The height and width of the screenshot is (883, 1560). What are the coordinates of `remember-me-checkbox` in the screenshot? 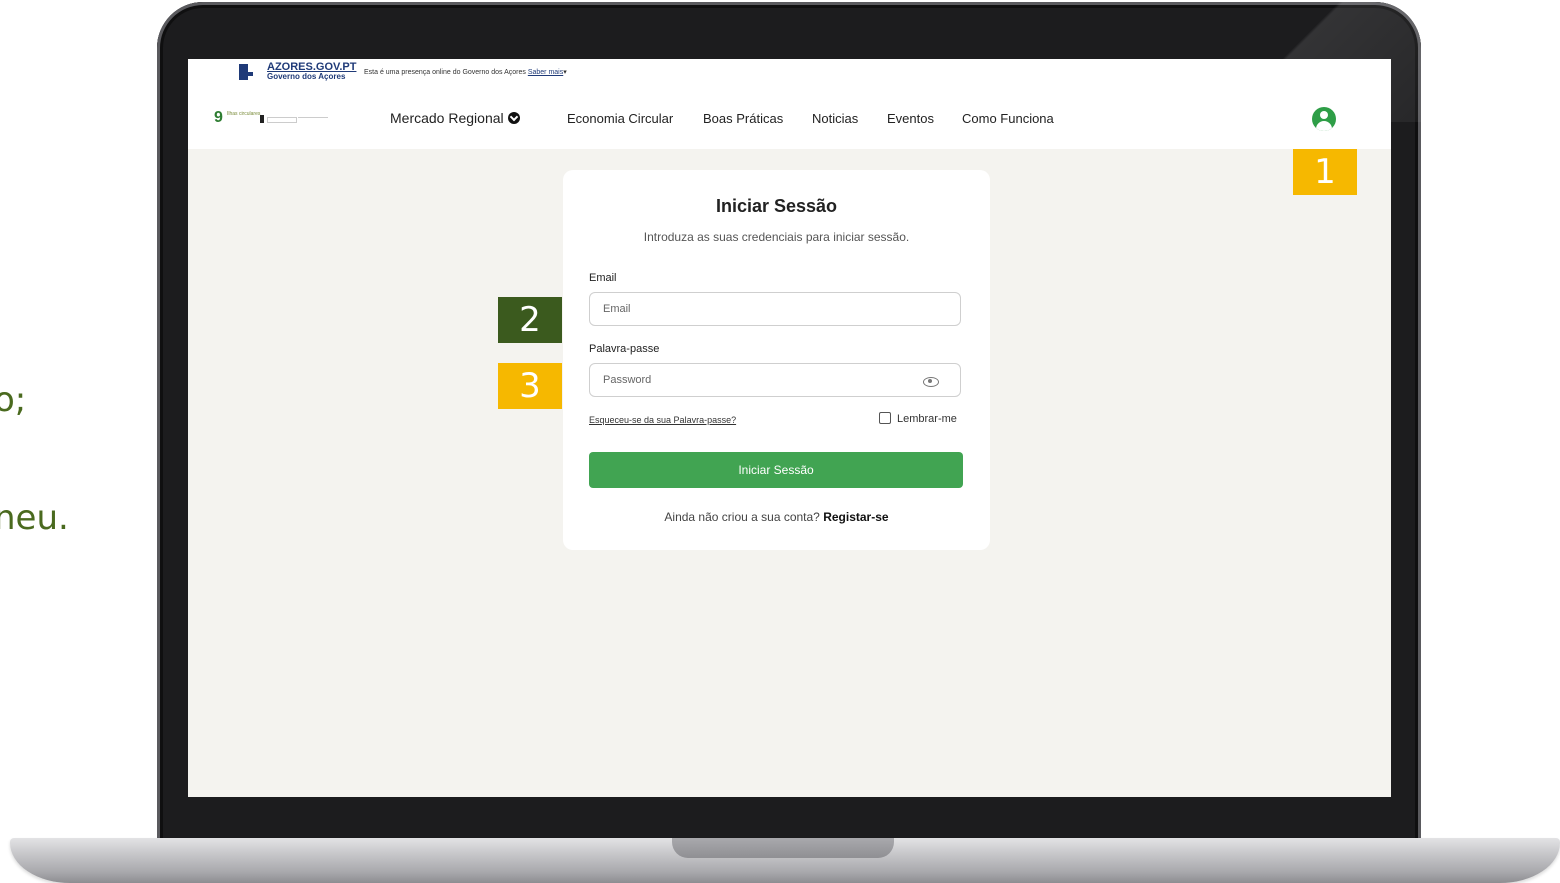 It's located at (885, 418).